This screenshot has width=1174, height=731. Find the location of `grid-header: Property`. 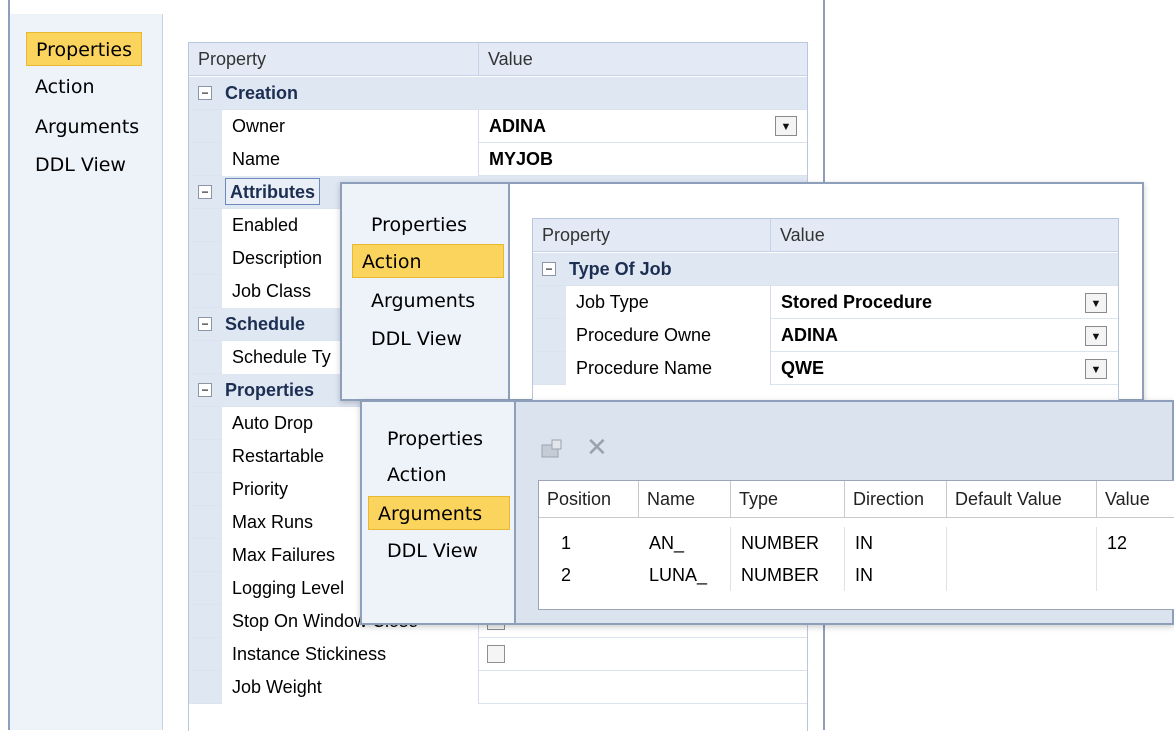

grid-header: Property is located at coordinates (334, 59).